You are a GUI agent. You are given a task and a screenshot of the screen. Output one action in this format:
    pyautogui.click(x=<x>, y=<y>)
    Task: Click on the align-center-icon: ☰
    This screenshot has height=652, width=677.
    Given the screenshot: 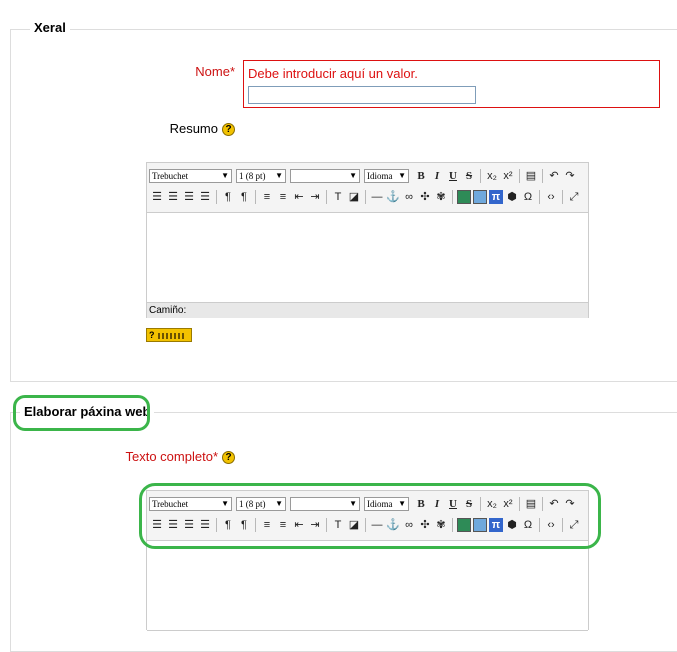 What is the action you would take?
    pyautogui.click(x=173, y=197)
    